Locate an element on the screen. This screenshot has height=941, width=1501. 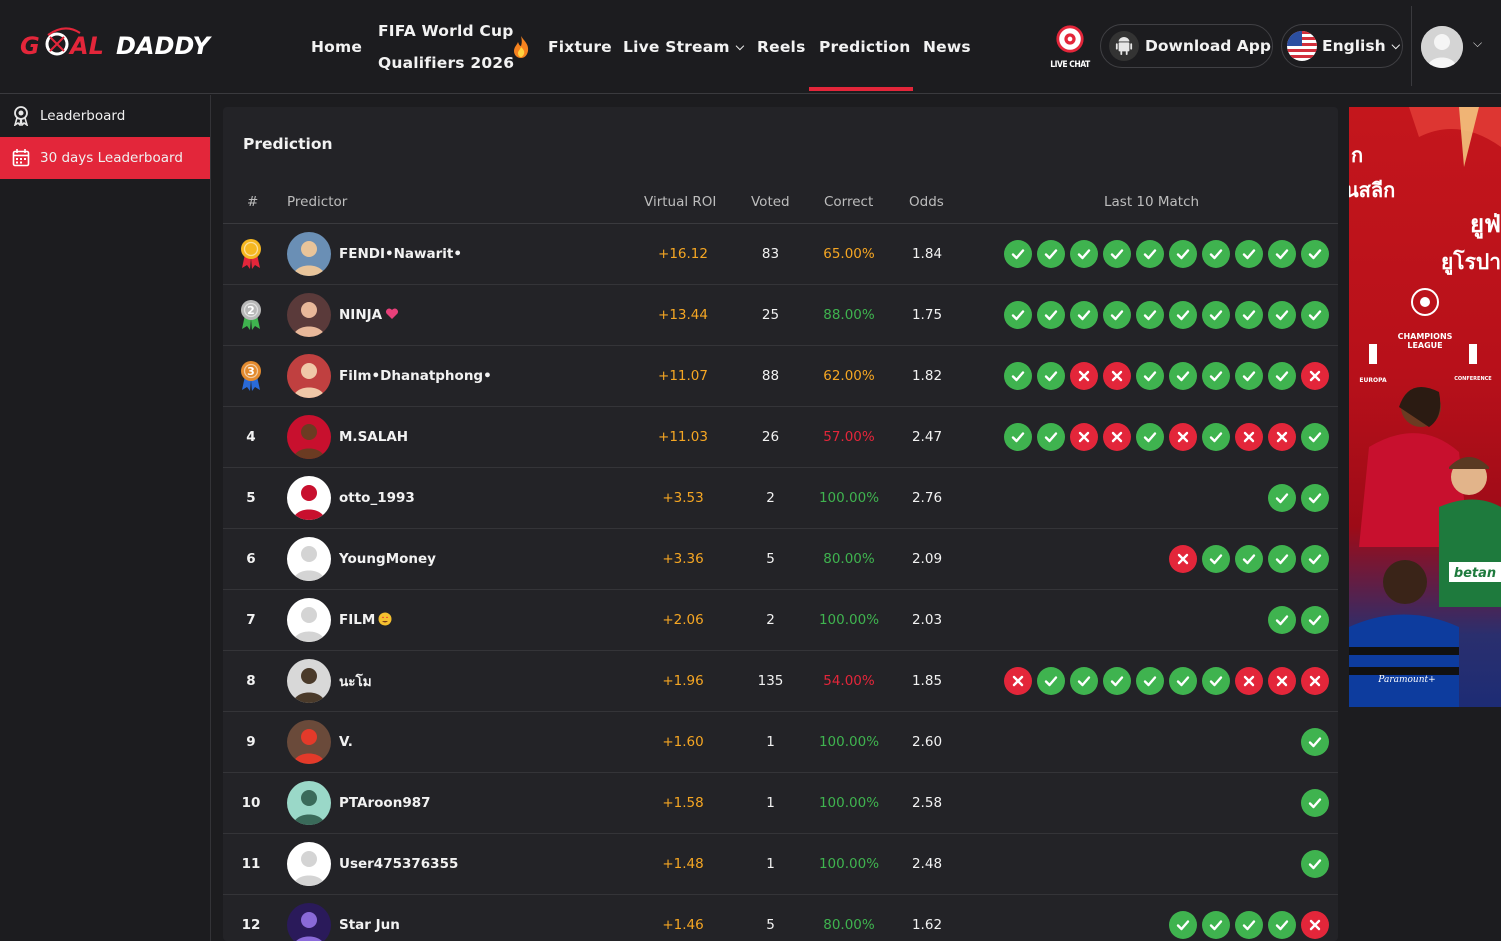
table-row: 8 นะโม +1.96 135 54.00% 1.85 is located at coordinates (780, 681).